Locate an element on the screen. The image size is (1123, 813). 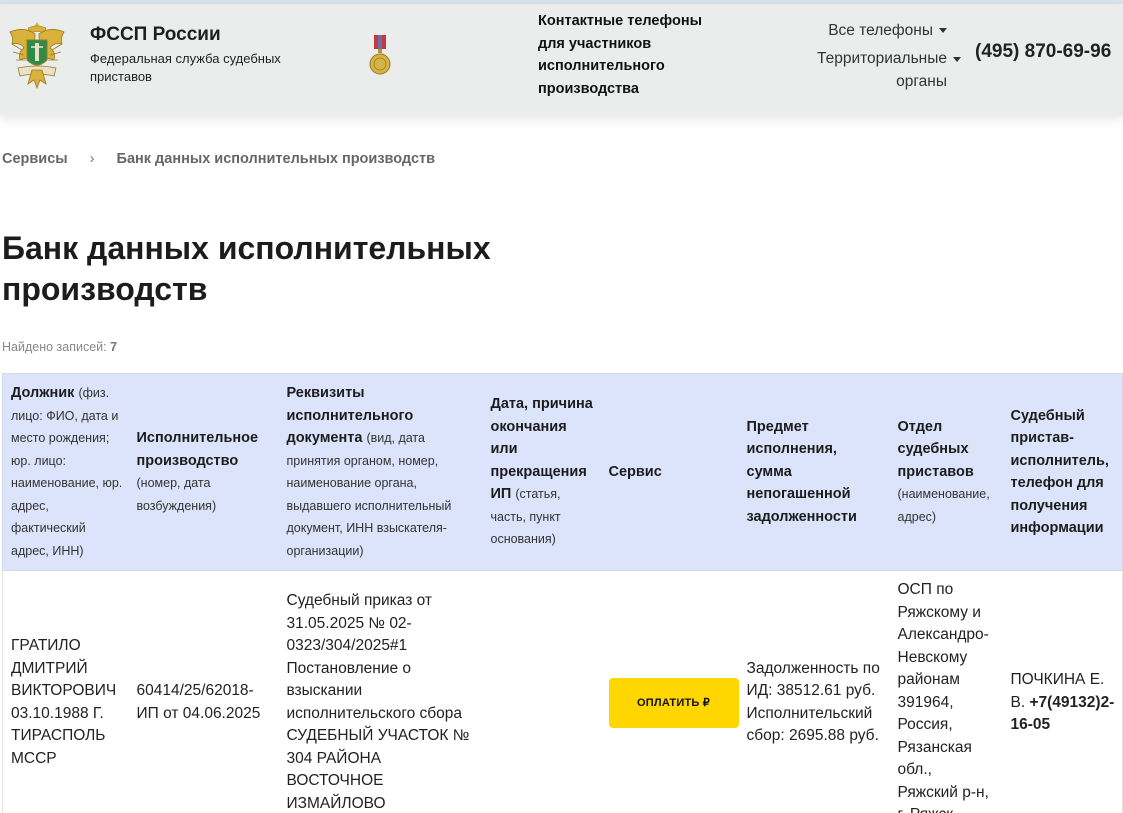
all-phones-dropdown: Все телефоны is located at coordinates (887, 31).